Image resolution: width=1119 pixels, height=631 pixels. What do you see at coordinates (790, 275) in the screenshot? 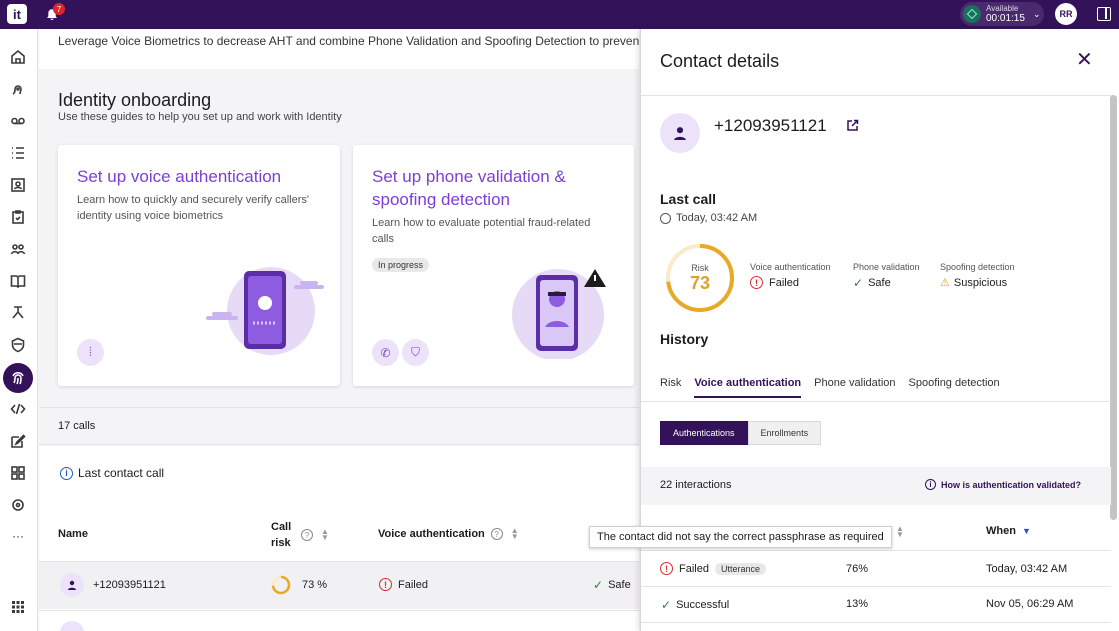
I see `voice-auth-check: Voice authentication ! Failed` at bounding box center [790, 275].